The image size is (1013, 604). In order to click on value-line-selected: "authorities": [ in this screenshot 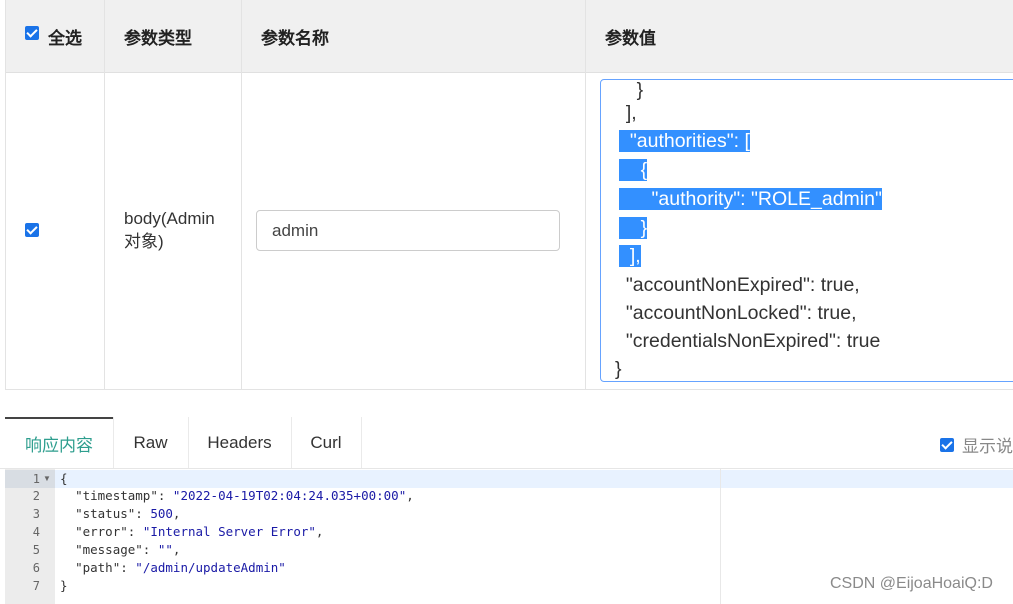, I will do `click(684, 141)`.